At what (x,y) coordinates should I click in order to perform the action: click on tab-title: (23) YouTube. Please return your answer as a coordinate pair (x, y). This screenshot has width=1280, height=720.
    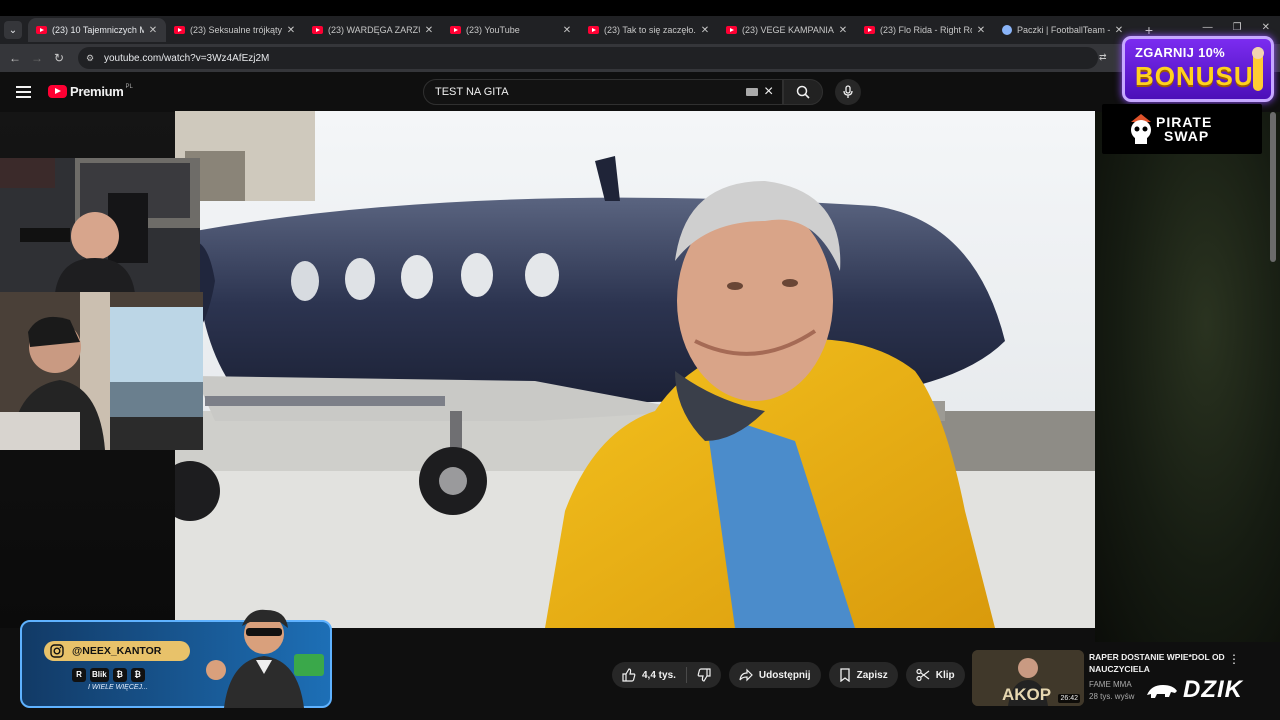
    Looking at the image, I should click on (493, 30).